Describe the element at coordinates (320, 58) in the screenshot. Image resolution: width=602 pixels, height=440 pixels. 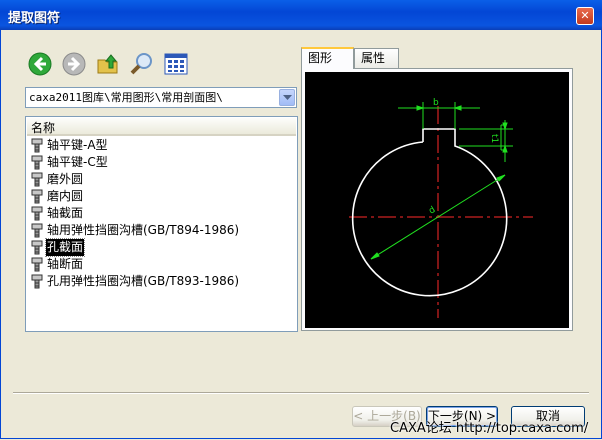
I see `tab-graphic-label: 图形` at that location.